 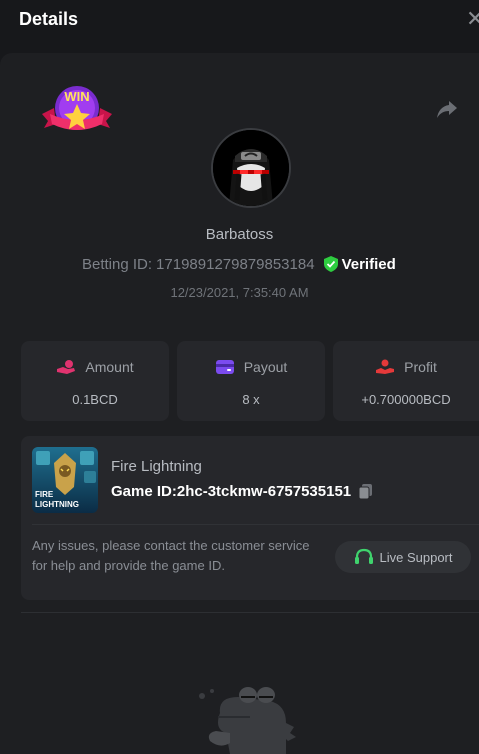 What do you see at coordinates (368, 264) in the screenshot?
I see `verified-label: Verified` at bounding box center [368, 264].